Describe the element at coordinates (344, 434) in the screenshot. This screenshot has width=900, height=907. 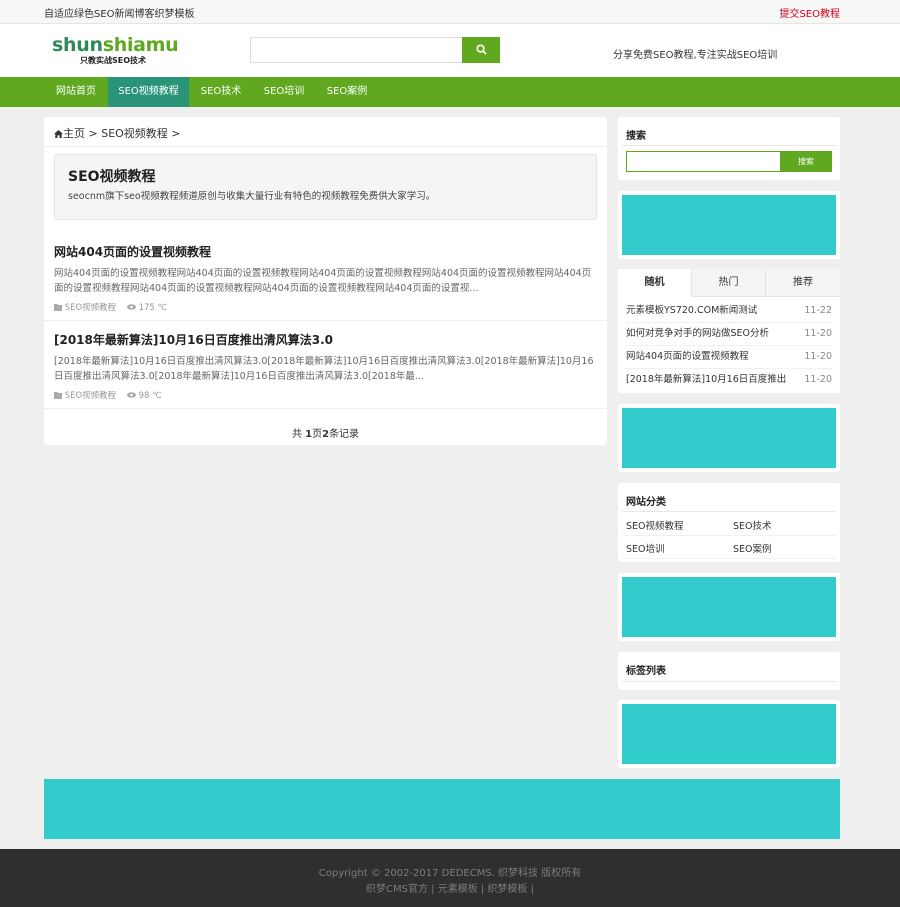
I see `pager-text: 条记录` at that location.